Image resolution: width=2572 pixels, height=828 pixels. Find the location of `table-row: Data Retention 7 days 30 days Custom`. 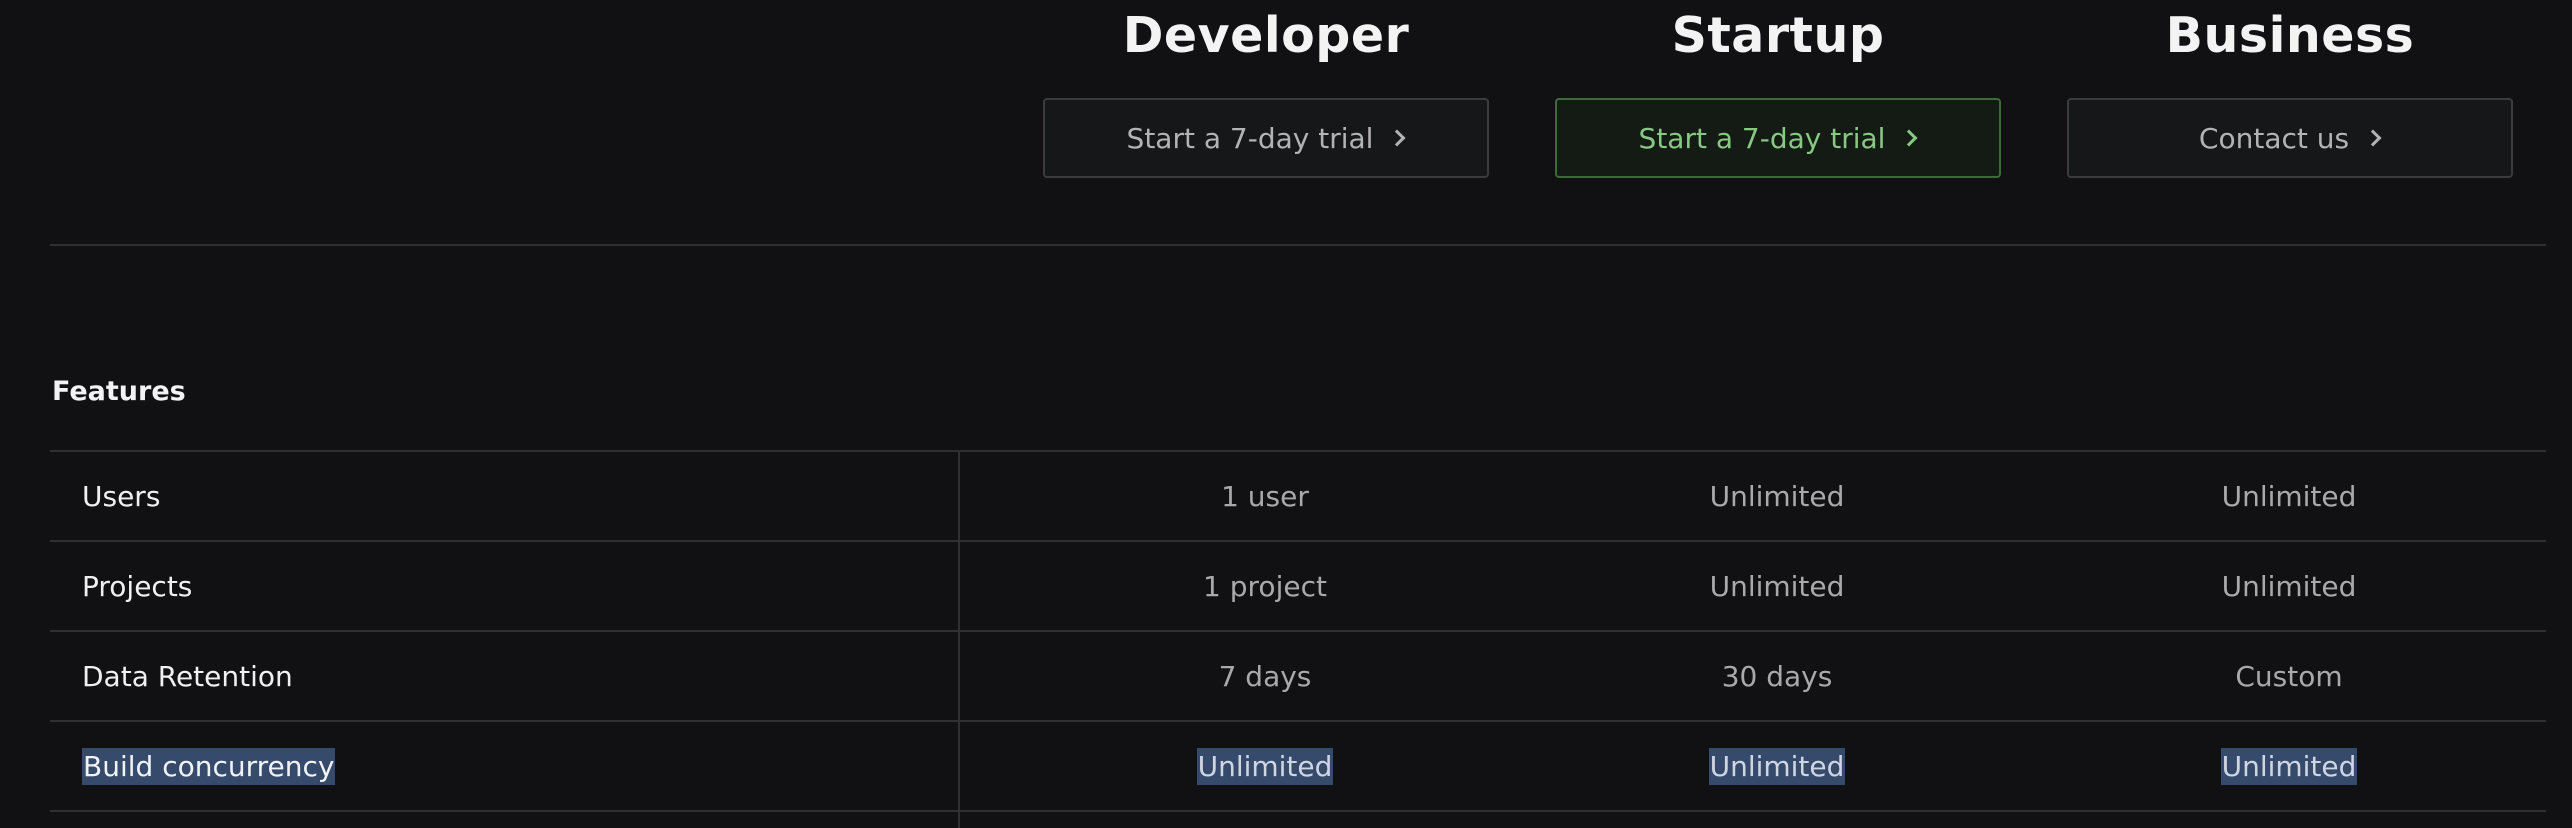

table-row: Data Retention 7 days 30 days Custom is located at coordinates (1298, 675).